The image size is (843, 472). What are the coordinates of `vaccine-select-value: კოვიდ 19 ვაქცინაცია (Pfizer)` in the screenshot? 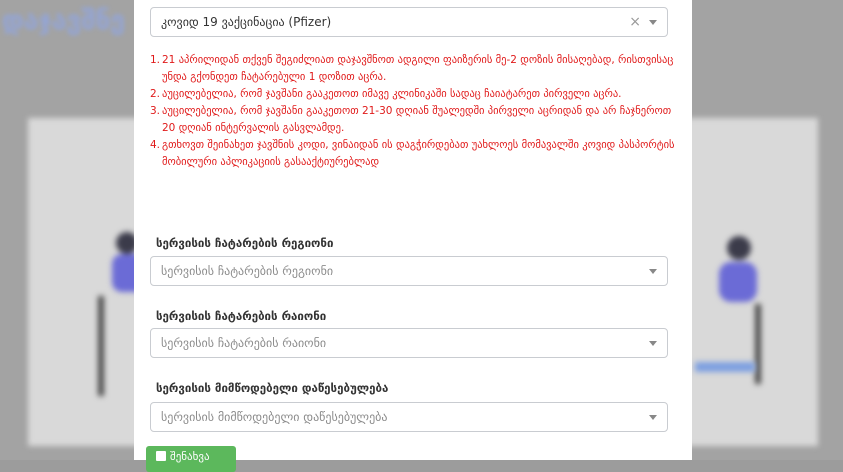 It's located at (246, 22).